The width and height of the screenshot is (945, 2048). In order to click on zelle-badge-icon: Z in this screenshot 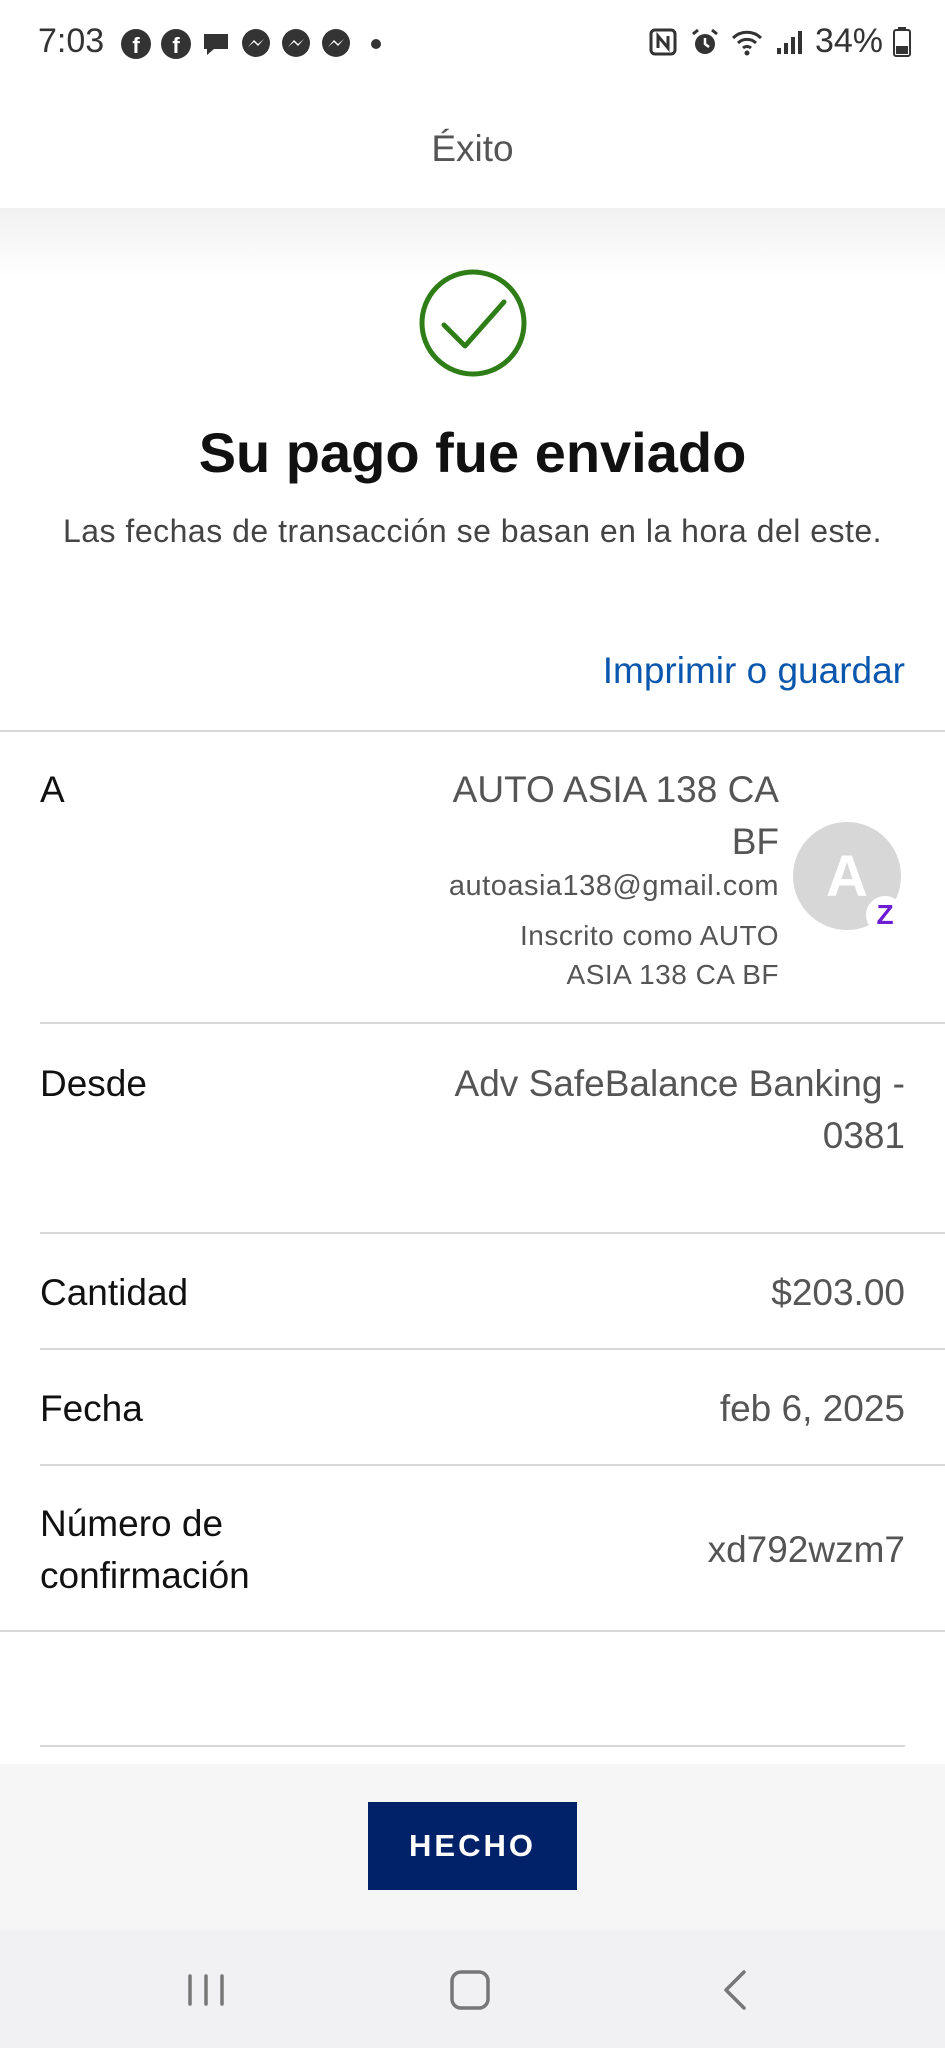, I will do `click(885, 915)`.